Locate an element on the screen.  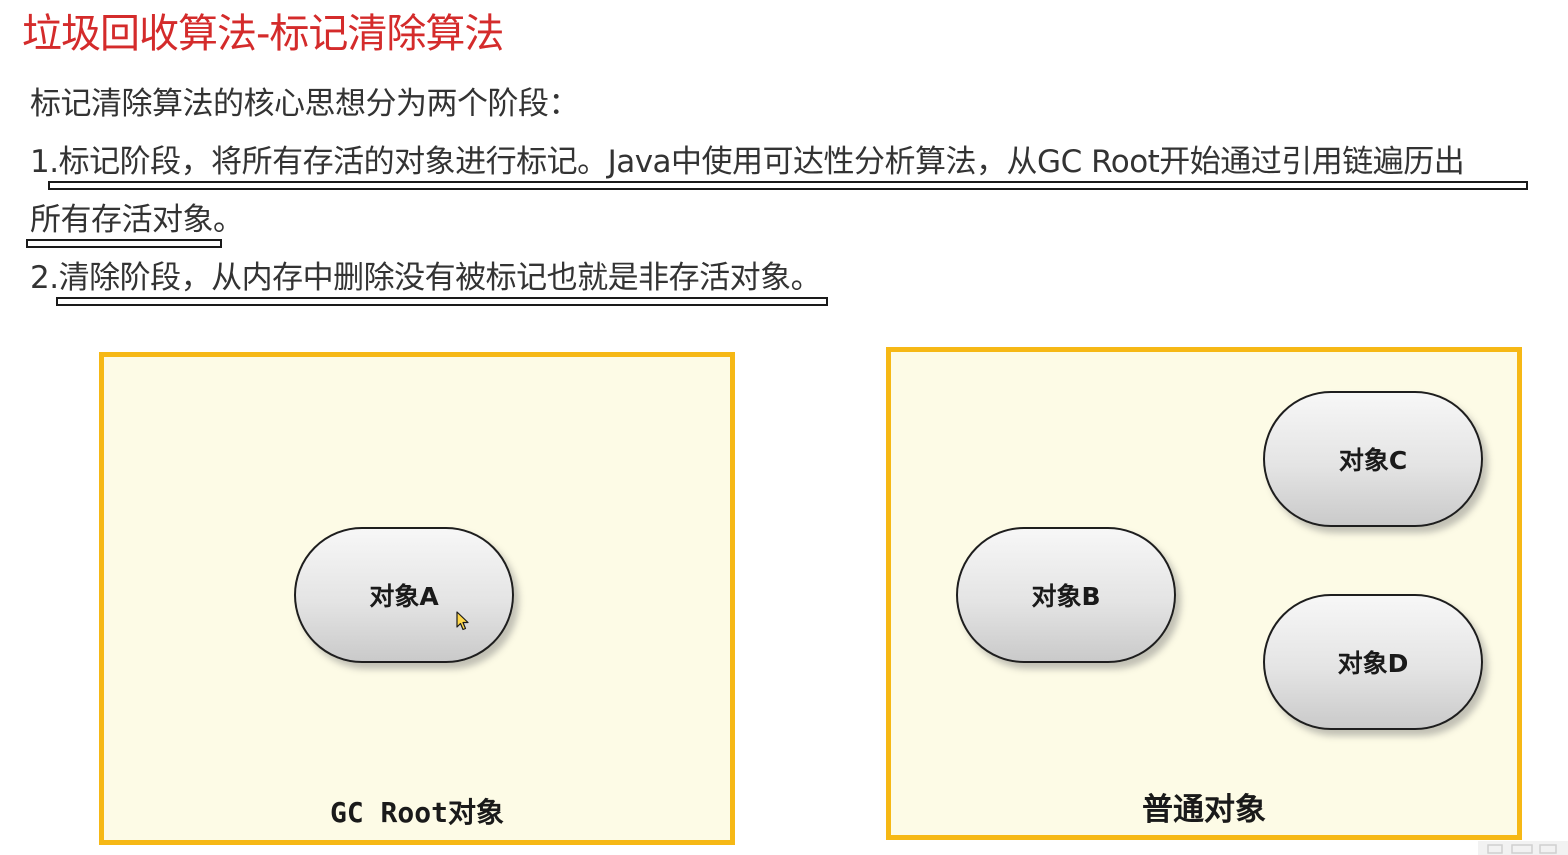
object-b-label: 对象B is located at coordinates (1066, 596).